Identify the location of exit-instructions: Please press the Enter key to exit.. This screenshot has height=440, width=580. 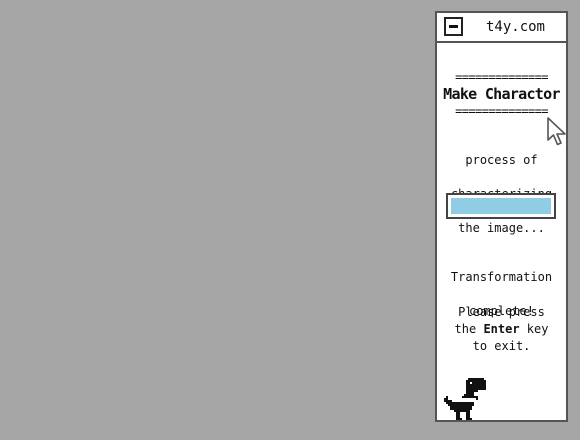
(501, 329).